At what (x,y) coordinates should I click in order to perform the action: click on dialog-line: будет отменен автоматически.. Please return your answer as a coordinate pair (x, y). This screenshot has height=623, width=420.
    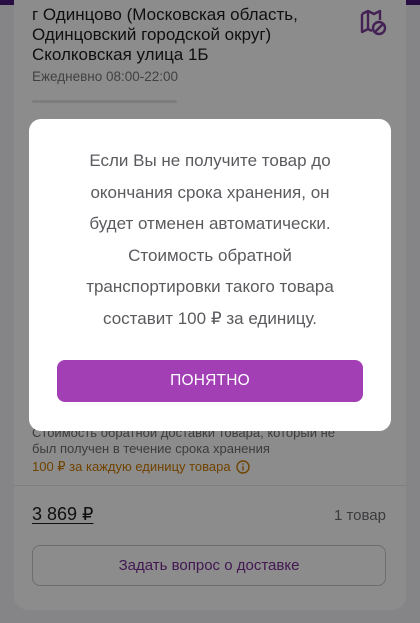
    Looking at the image, I should click on (210, 223).